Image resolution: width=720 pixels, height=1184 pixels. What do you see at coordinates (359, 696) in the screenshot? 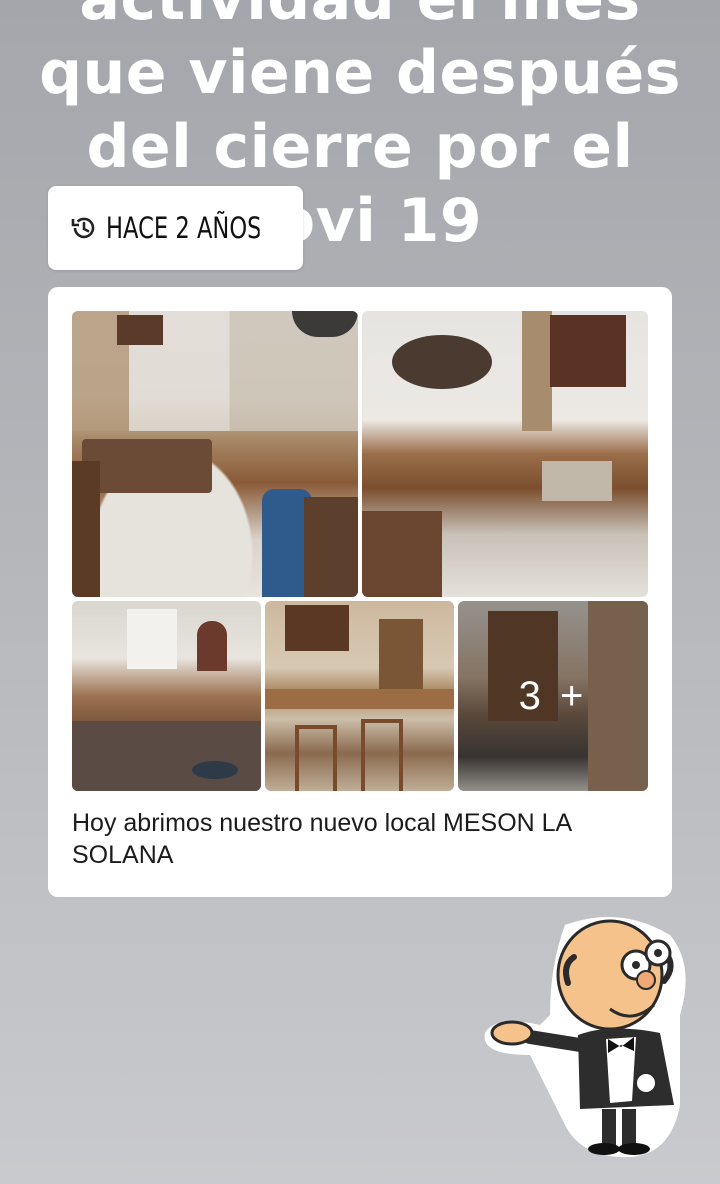
I see `photo-bar-counter` at bounding box center [359, 696].